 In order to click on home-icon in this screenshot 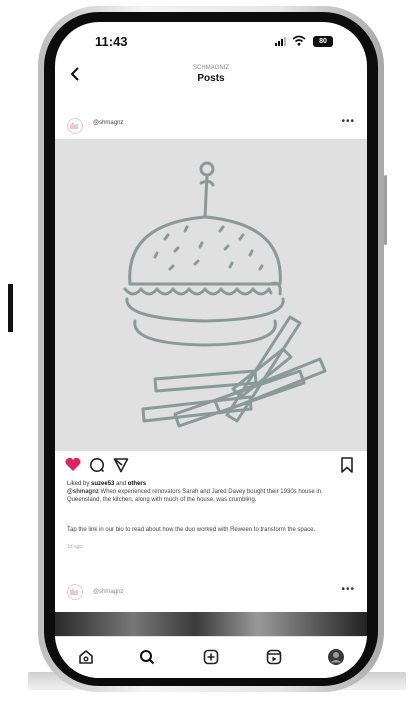, I will do `click(86, 657)`.